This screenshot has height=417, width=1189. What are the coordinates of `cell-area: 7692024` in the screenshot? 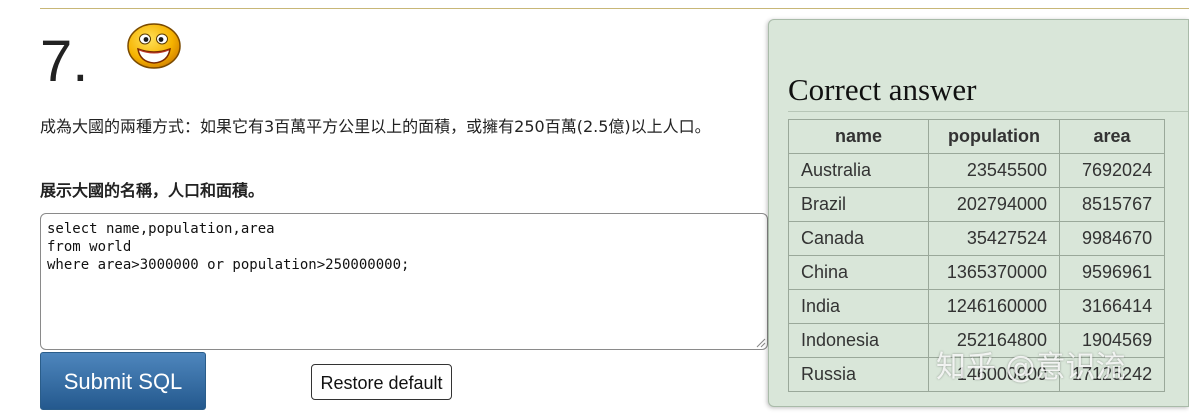 It's located at (1112, 170).